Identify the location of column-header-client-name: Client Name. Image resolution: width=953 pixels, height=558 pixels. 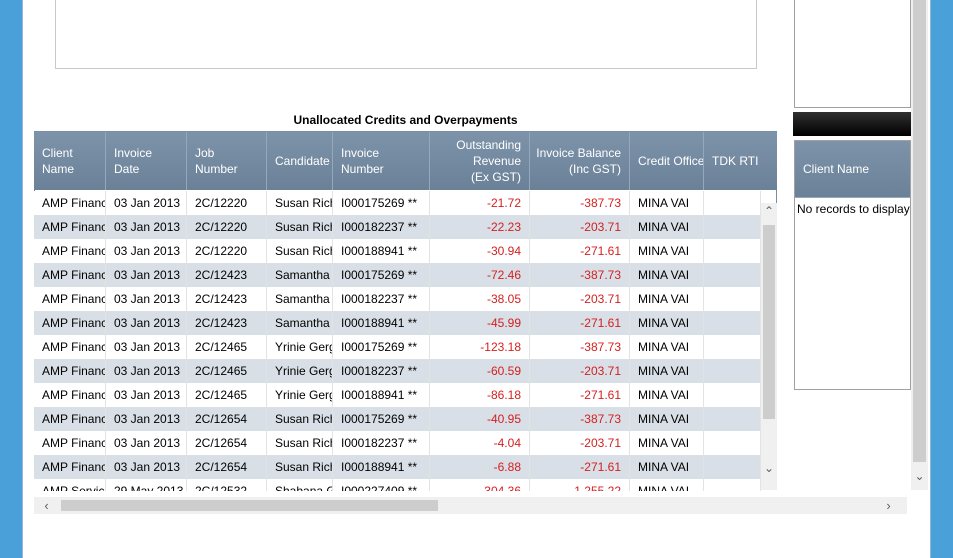
(70, 161).